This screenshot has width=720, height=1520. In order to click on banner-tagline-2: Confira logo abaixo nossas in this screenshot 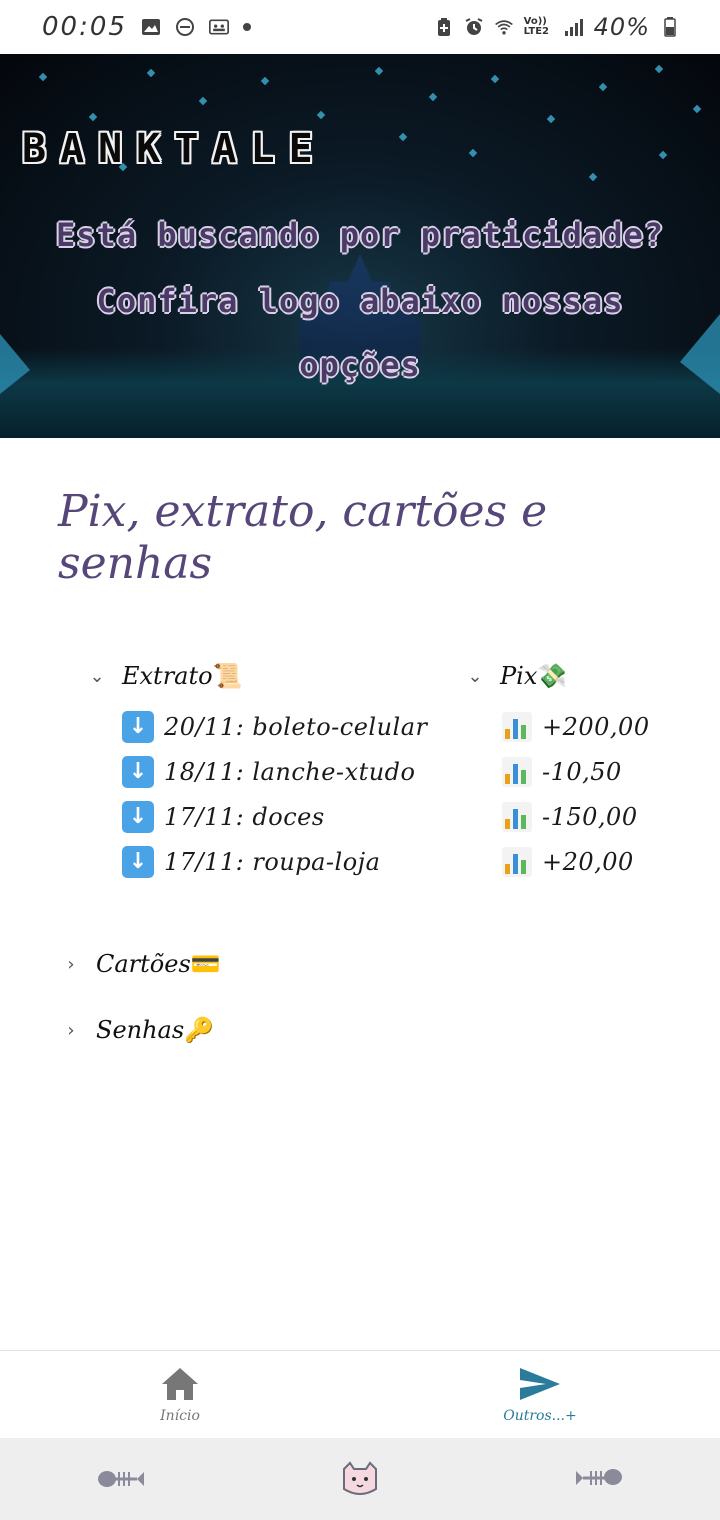, I will do `click(360, 301)`.